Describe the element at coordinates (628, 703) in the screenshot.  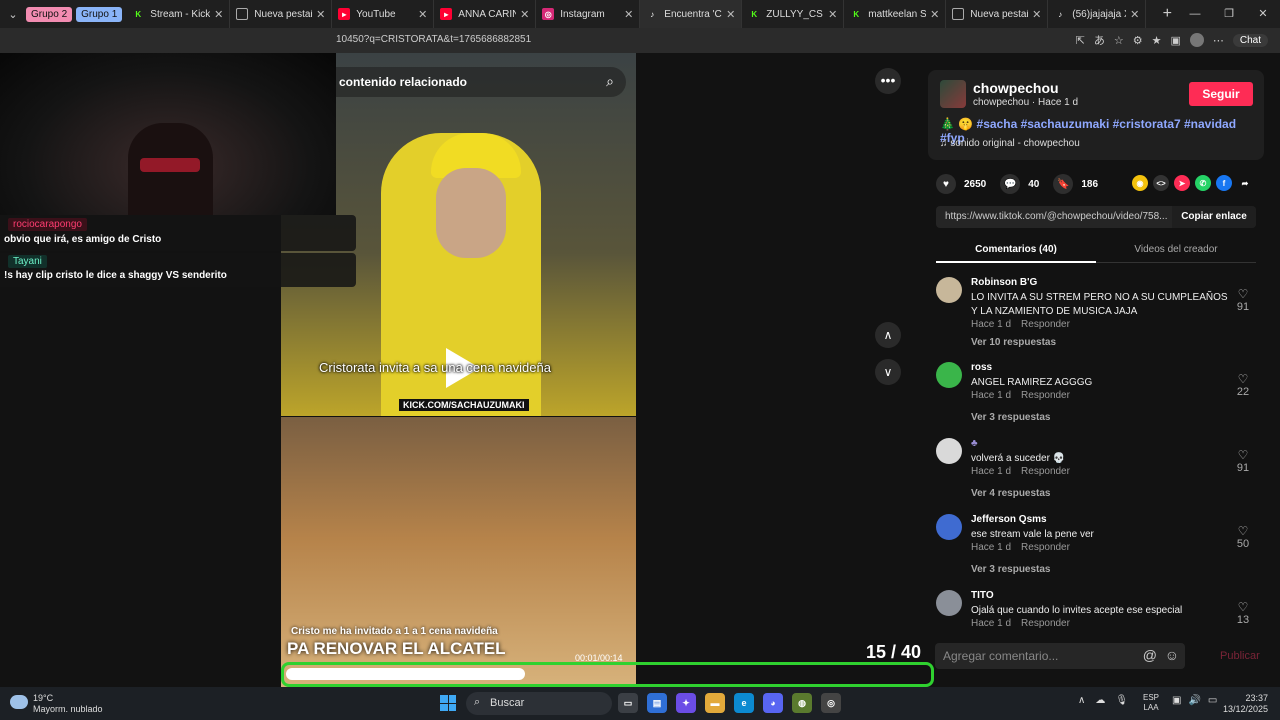
I see `task-view-icon: ▭` at that location.